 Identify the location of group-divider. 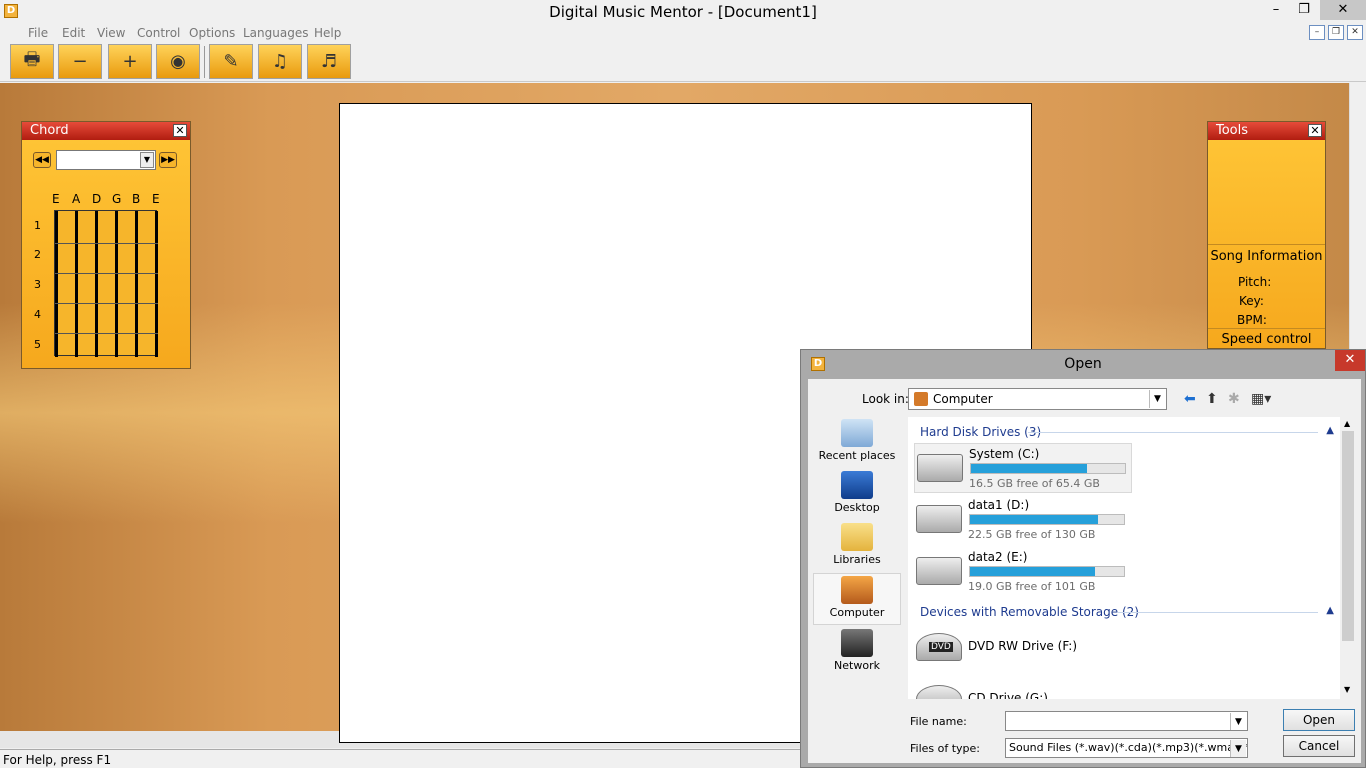
(1218, 612).